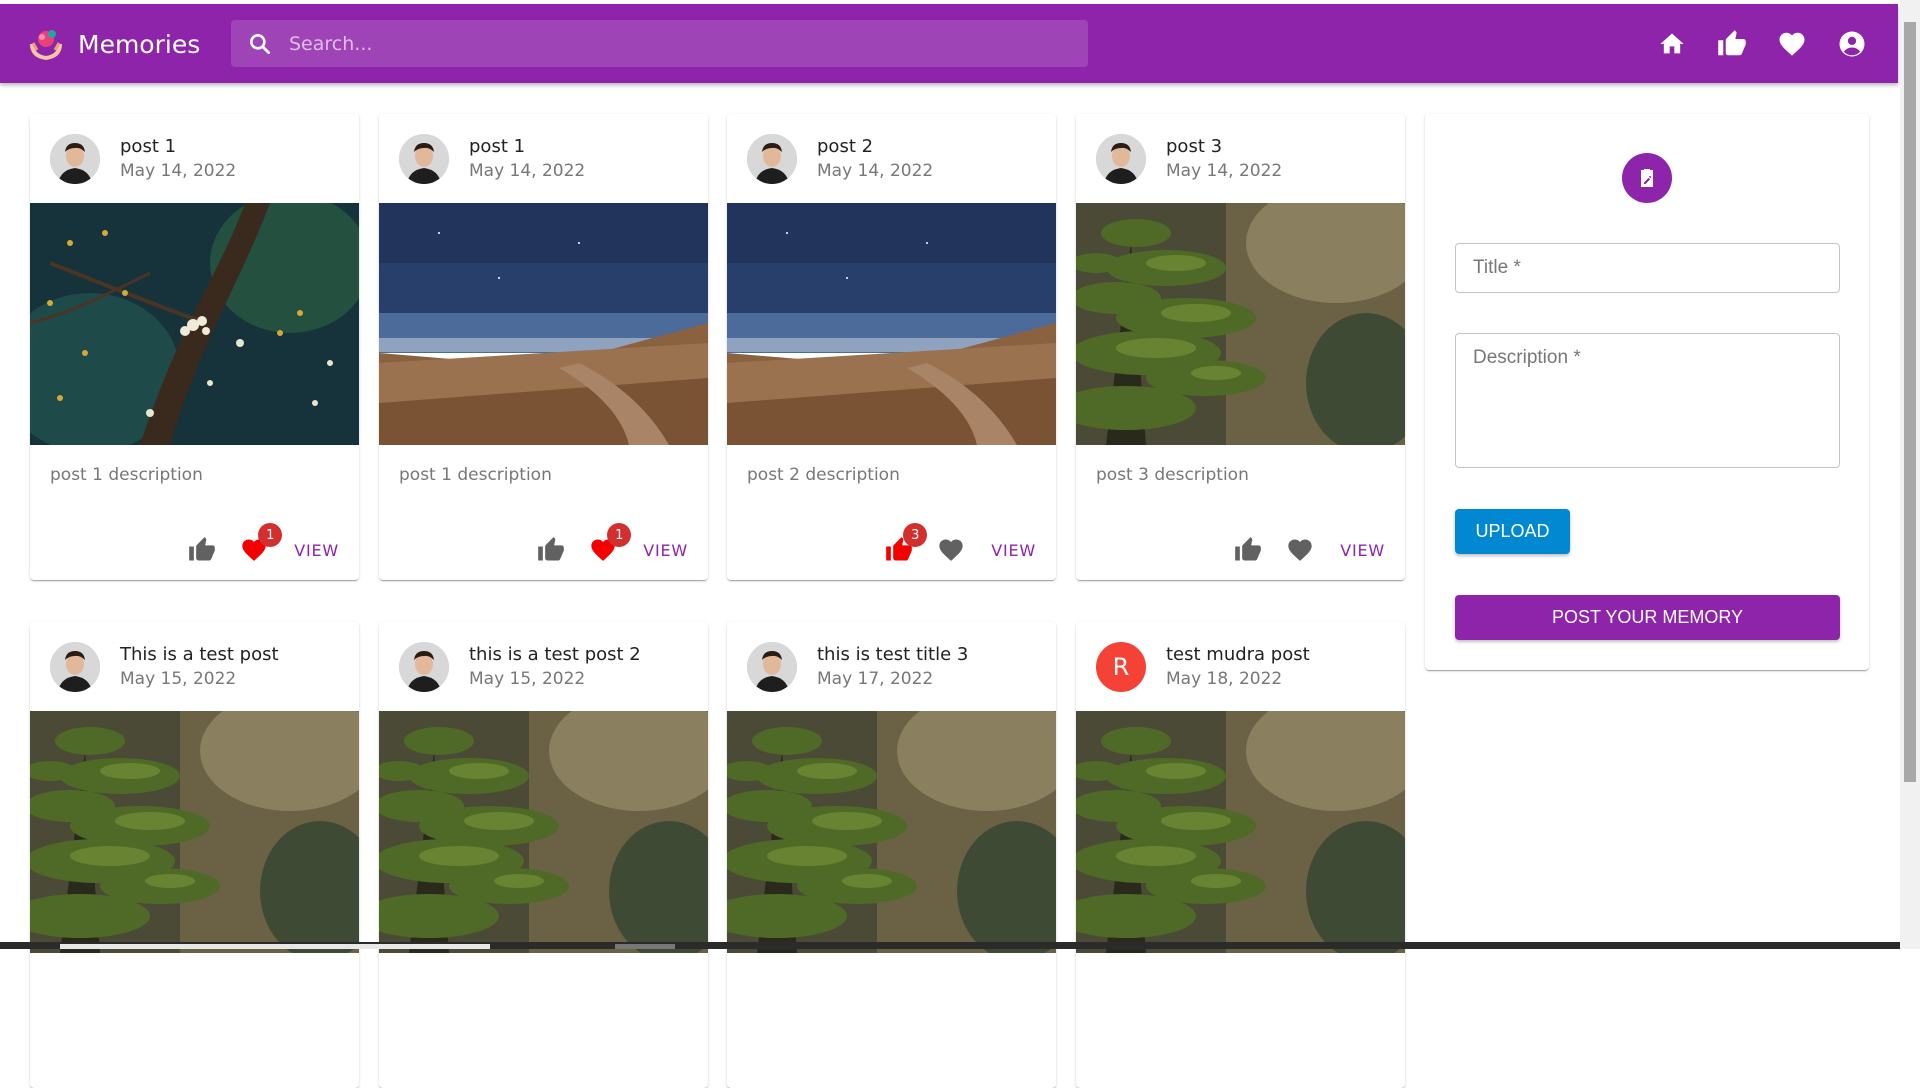 The width and height of the screenshot is (1920, 1088). Describe the element at coordinates (1647, 178) in the screenshot. I see `edit-note-icon` at that location.